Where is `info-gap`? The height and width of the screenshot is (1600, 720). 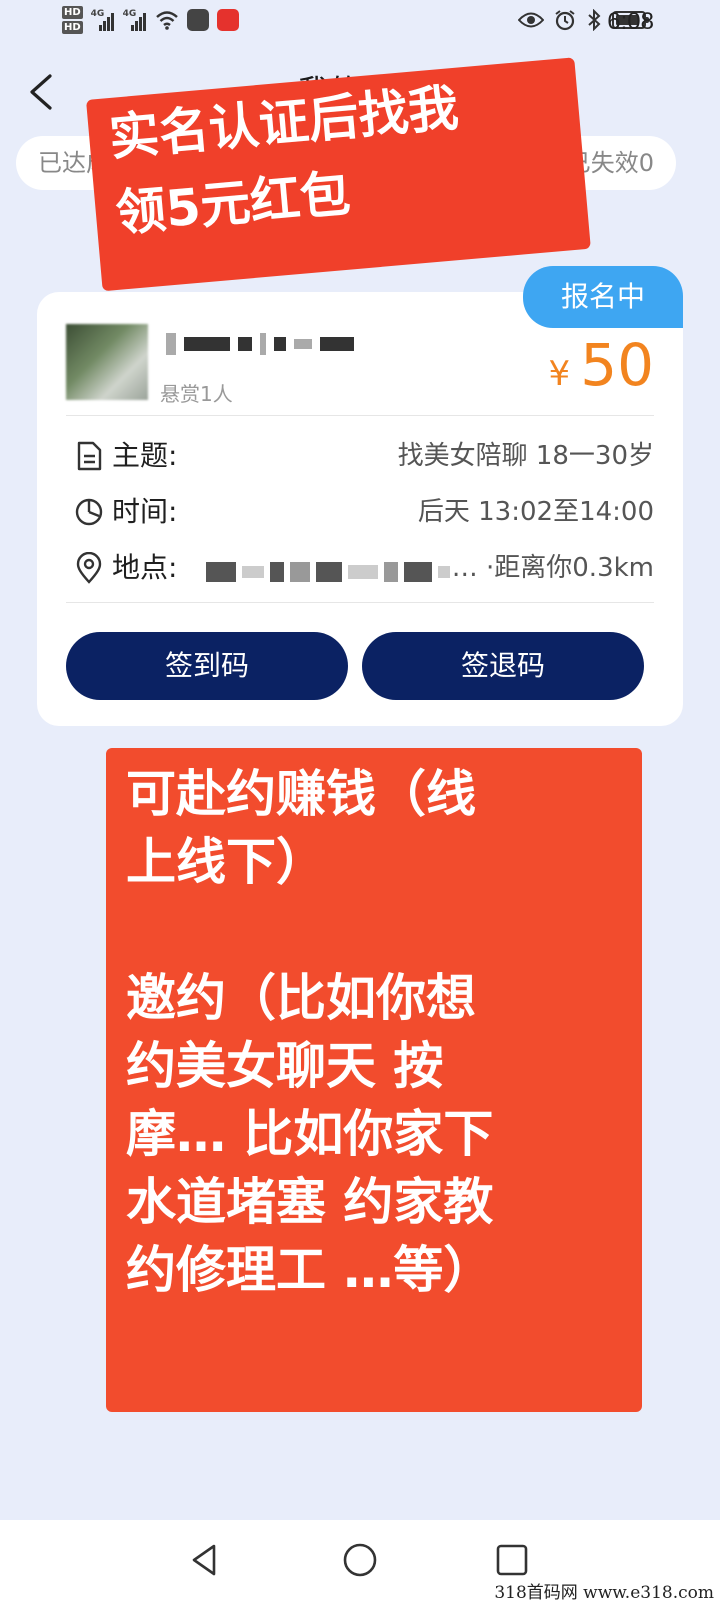 info-gap is located at coordinates (375, 930).